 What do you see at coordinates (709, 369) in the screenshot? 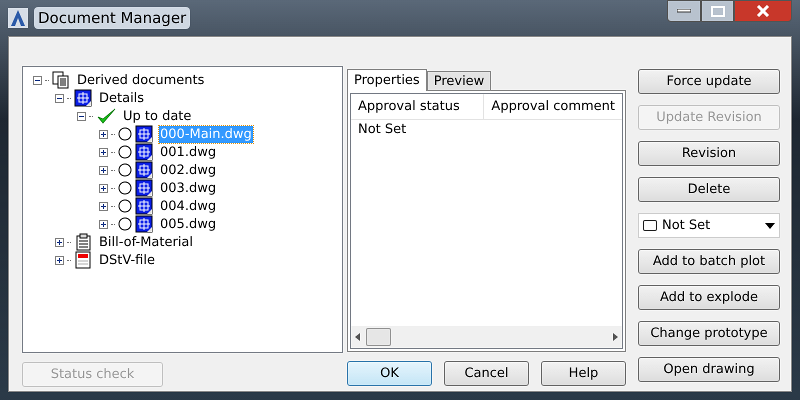
I see `action-button: Open drawing` at bounding box center [709, 369].